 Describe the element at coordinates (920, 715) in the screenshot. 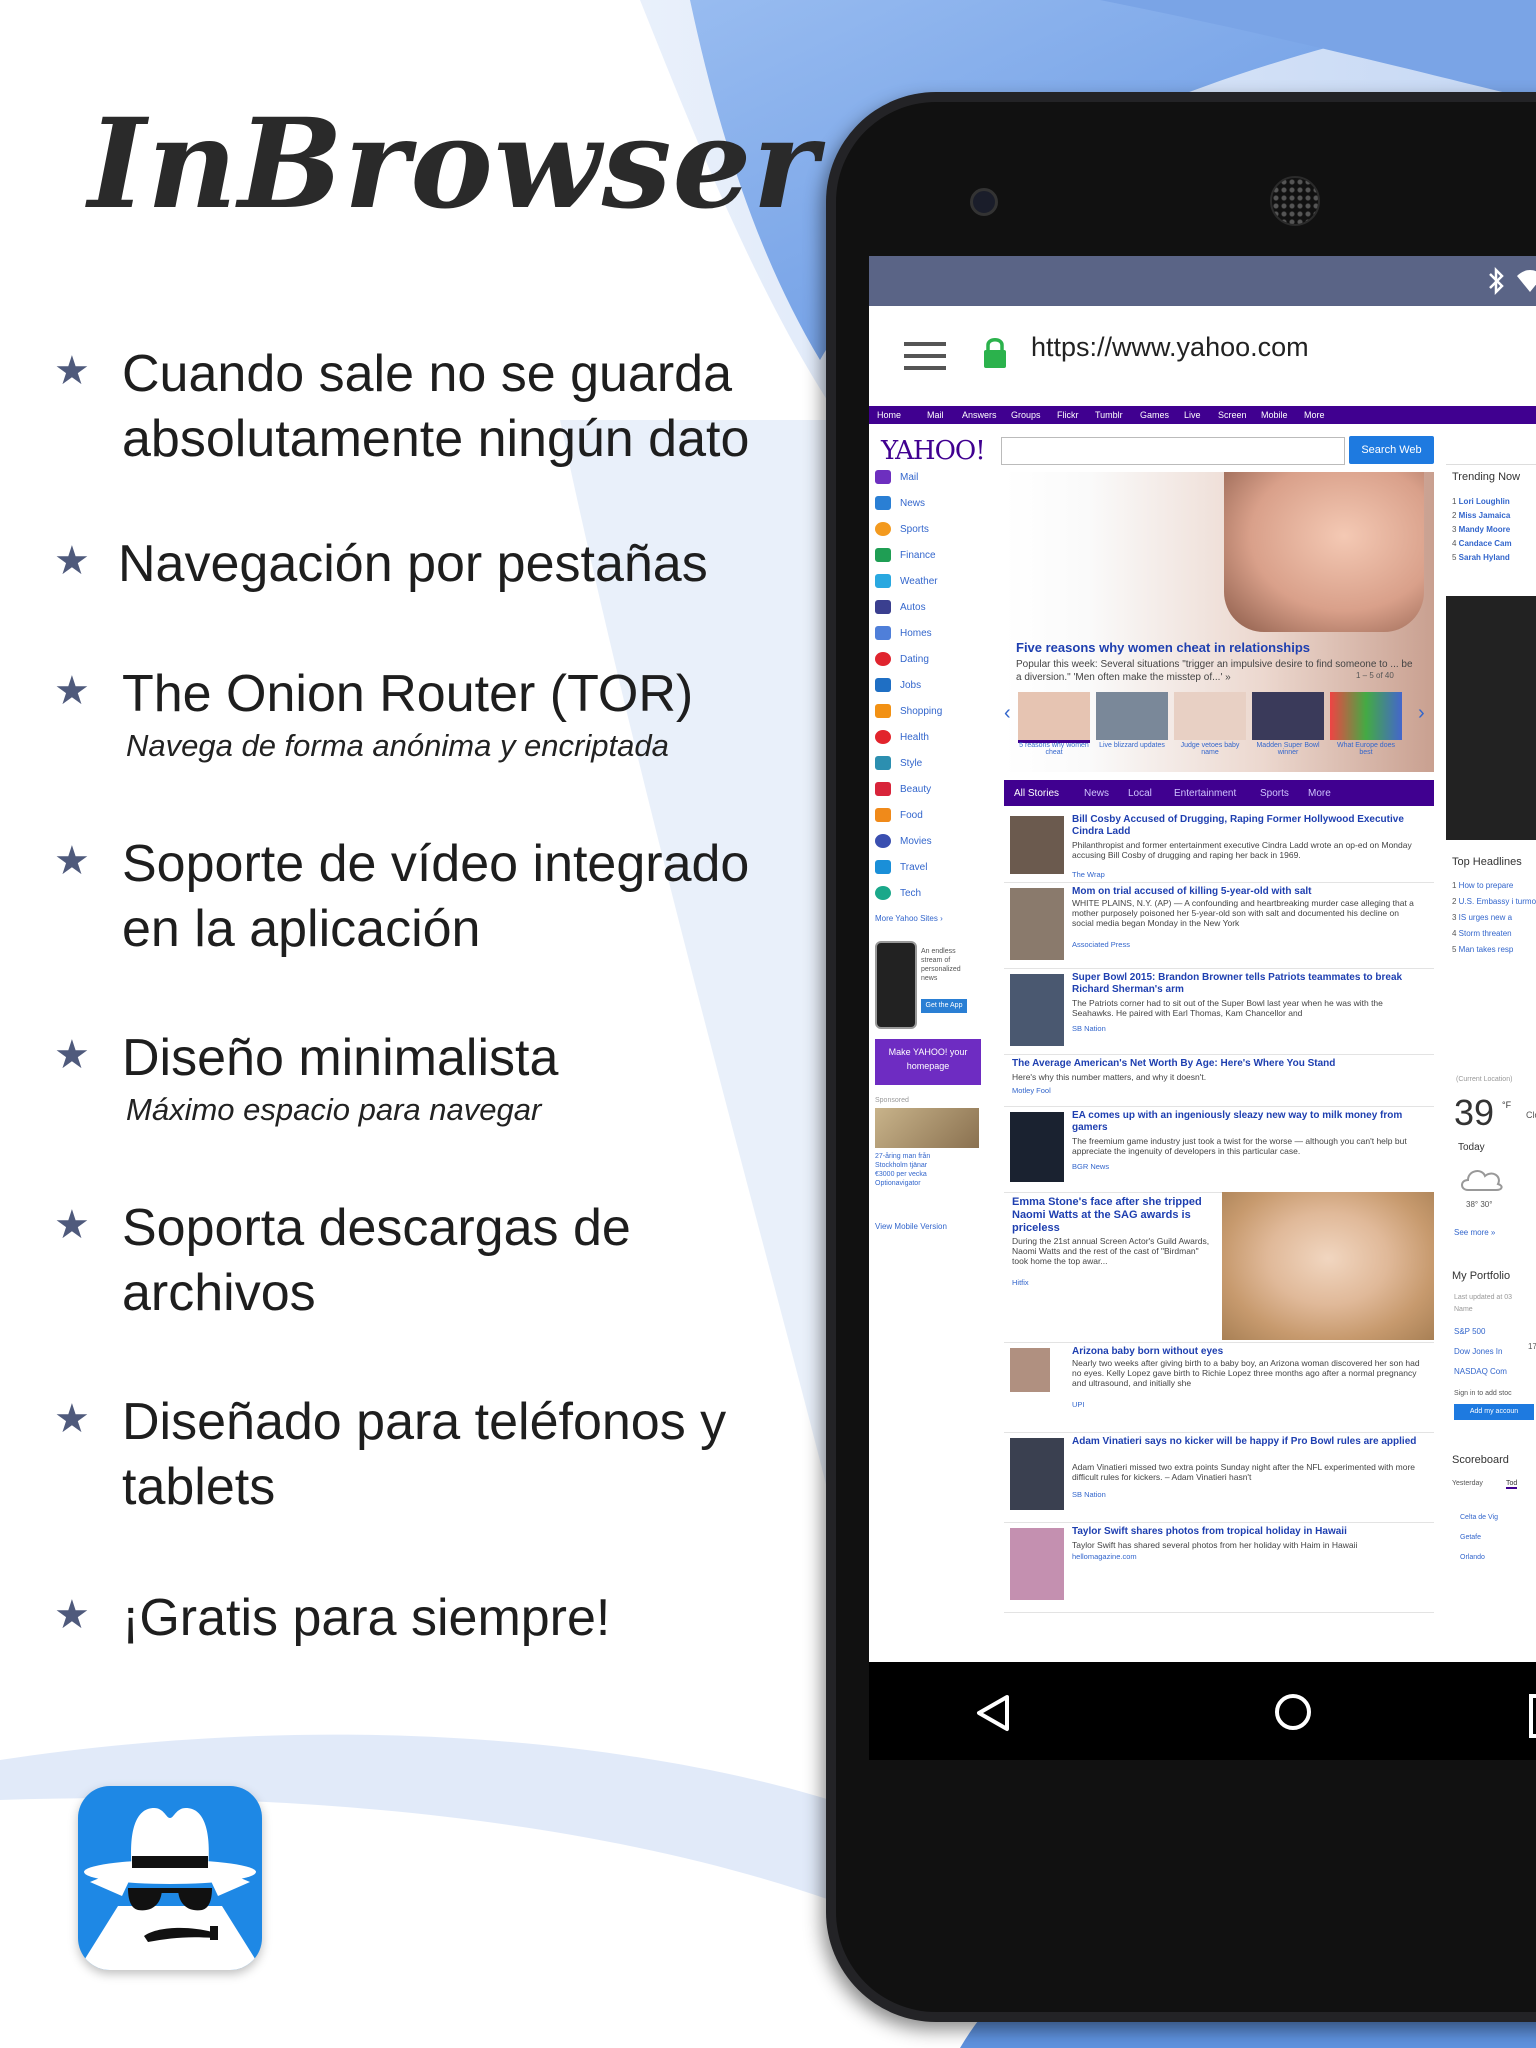

I see `sidebar-item-shopping: Shopping` at that location.